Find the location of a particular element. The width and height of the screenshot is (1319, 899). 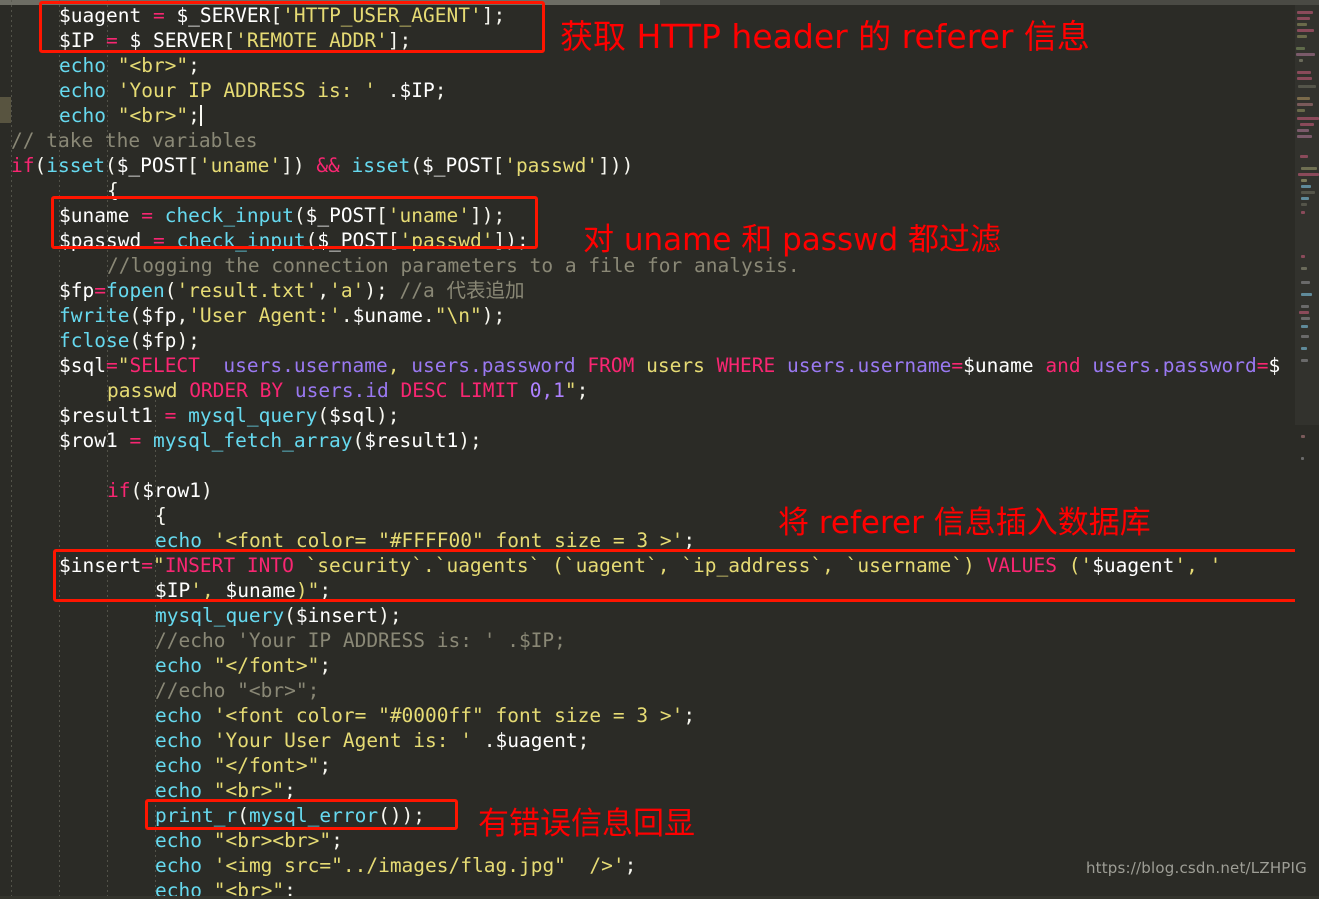

code-line: if($row1) is located at coordinates (160, 490).